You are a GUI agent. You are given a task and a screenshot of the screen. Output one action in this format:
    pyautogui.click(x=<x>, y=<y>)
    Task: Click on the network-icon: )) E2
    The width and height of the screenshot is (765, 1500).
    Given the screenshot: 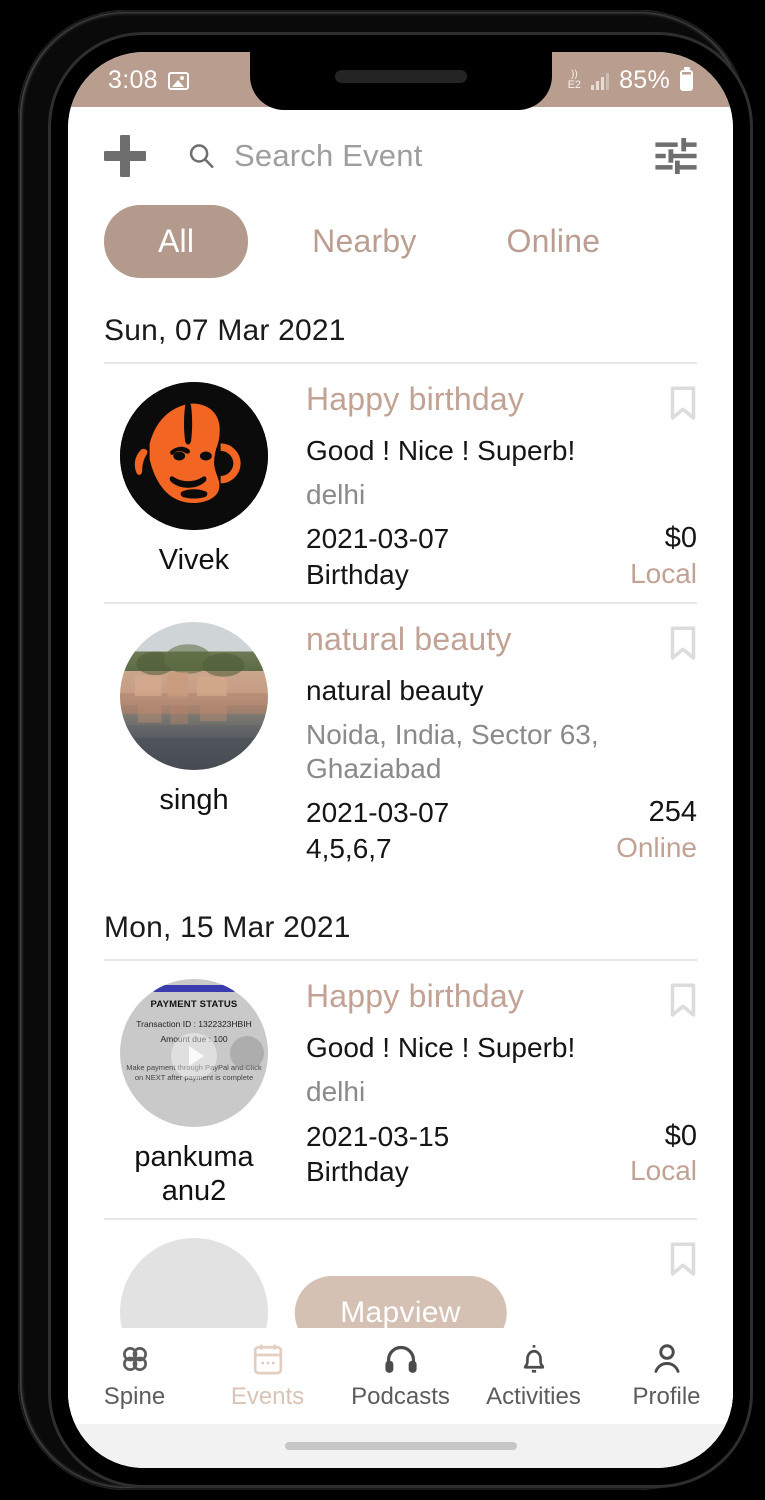 What is the action you would take?
    pyautogui.click(x=574, y=80)
    